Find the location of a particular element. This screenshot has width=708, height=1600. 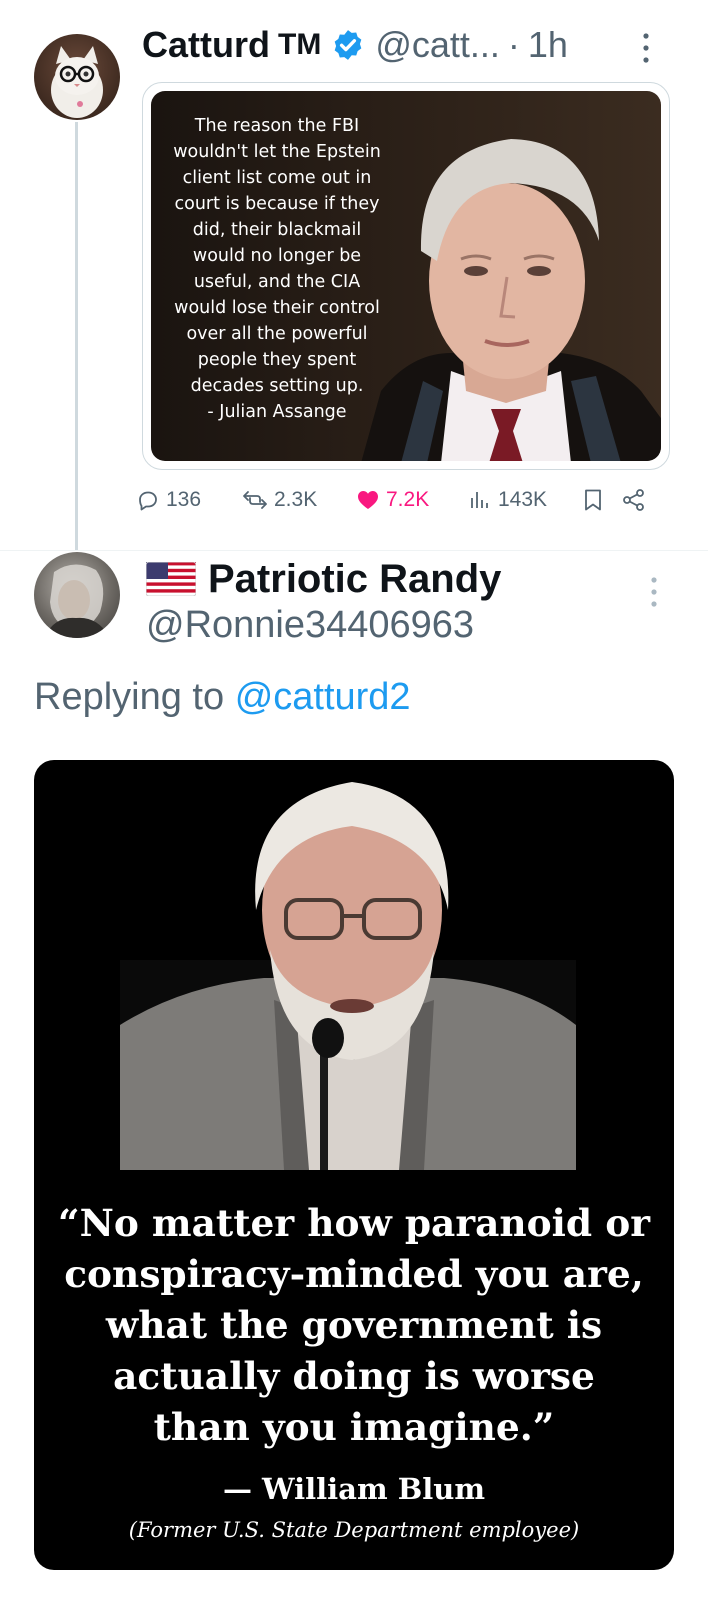

repost-icon is located at coordinates (255, 500).